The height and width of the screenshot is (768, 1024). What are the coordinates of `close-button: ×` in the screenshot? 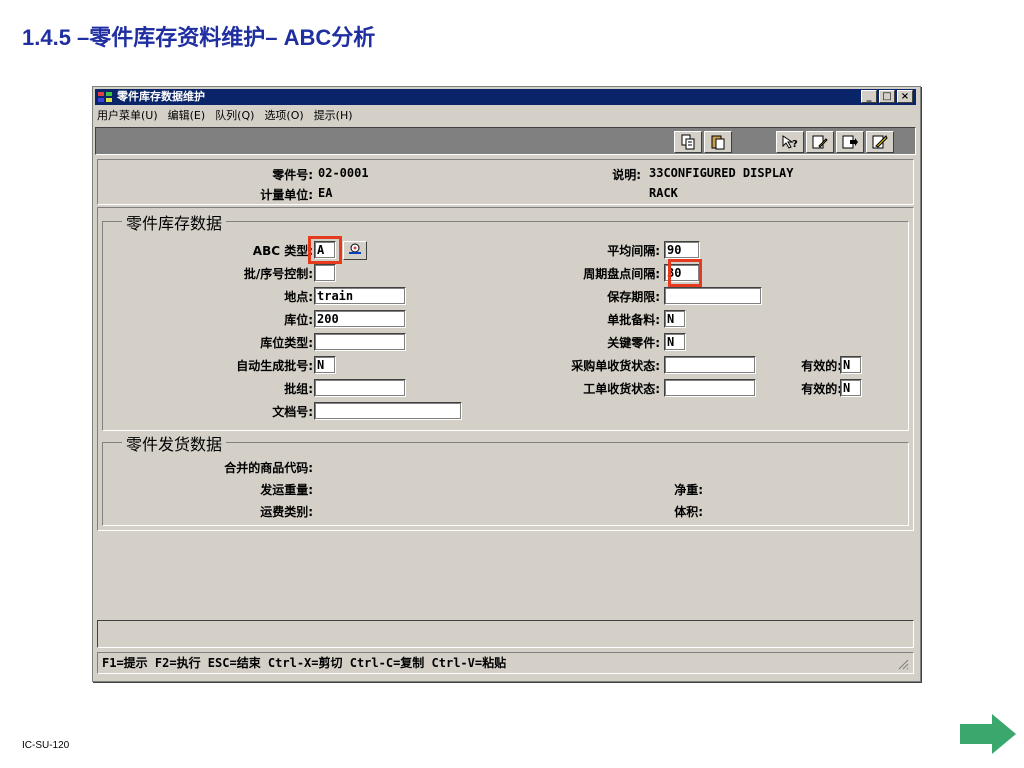 It's located at (905, 96).